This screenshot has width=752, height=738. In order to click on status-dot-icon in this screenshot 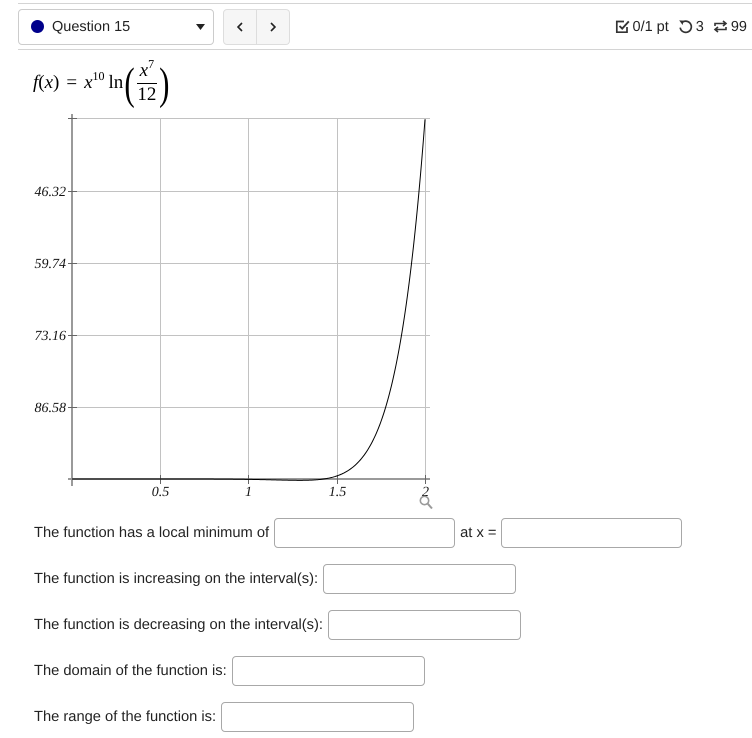, I will do `click(37, 26)`.